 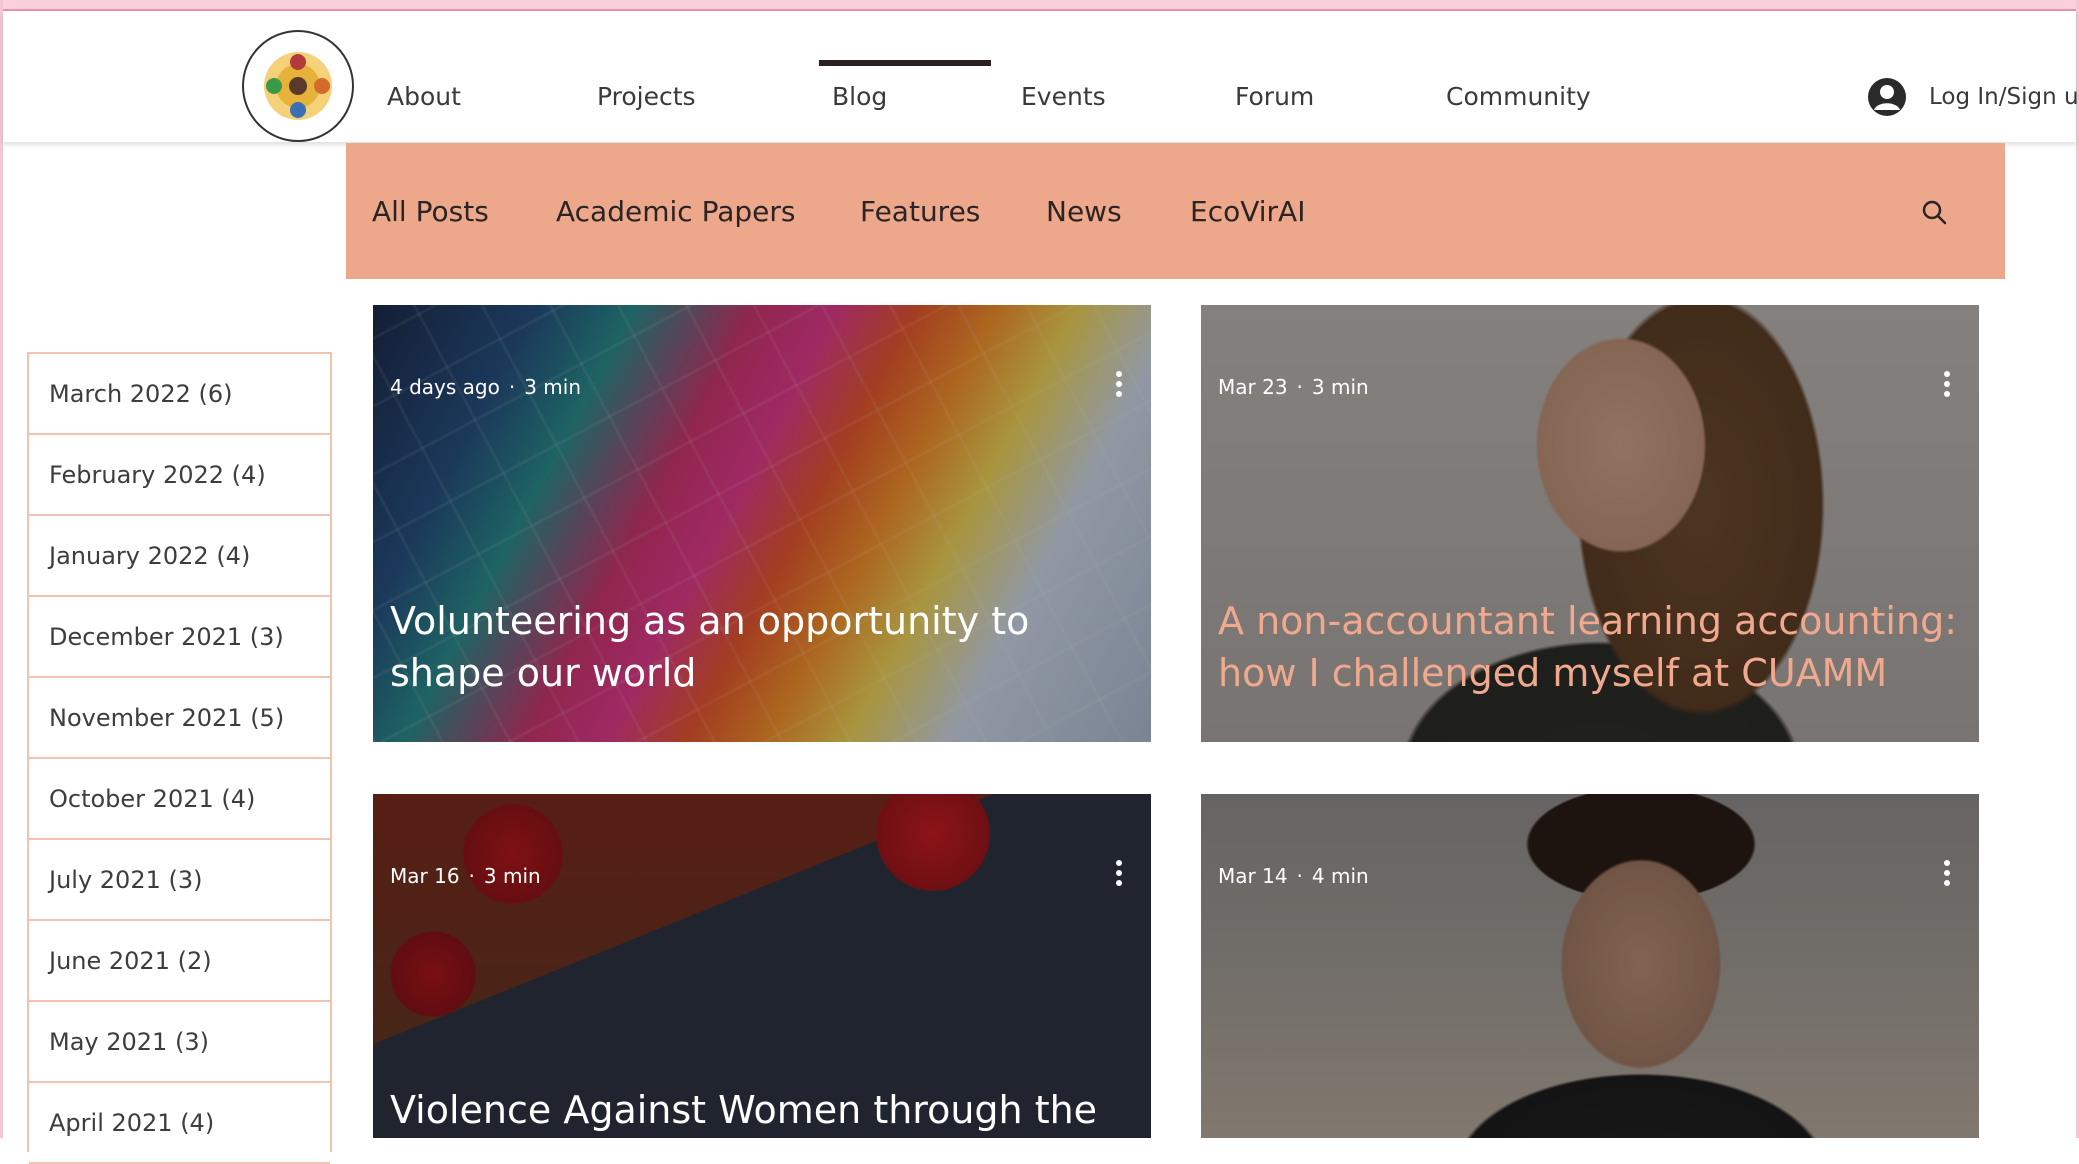 What do you see at coordinates (179, 718) in the screenshot?
I see `archive-item: November 2021 (5)` at bounding box center [179, 718].